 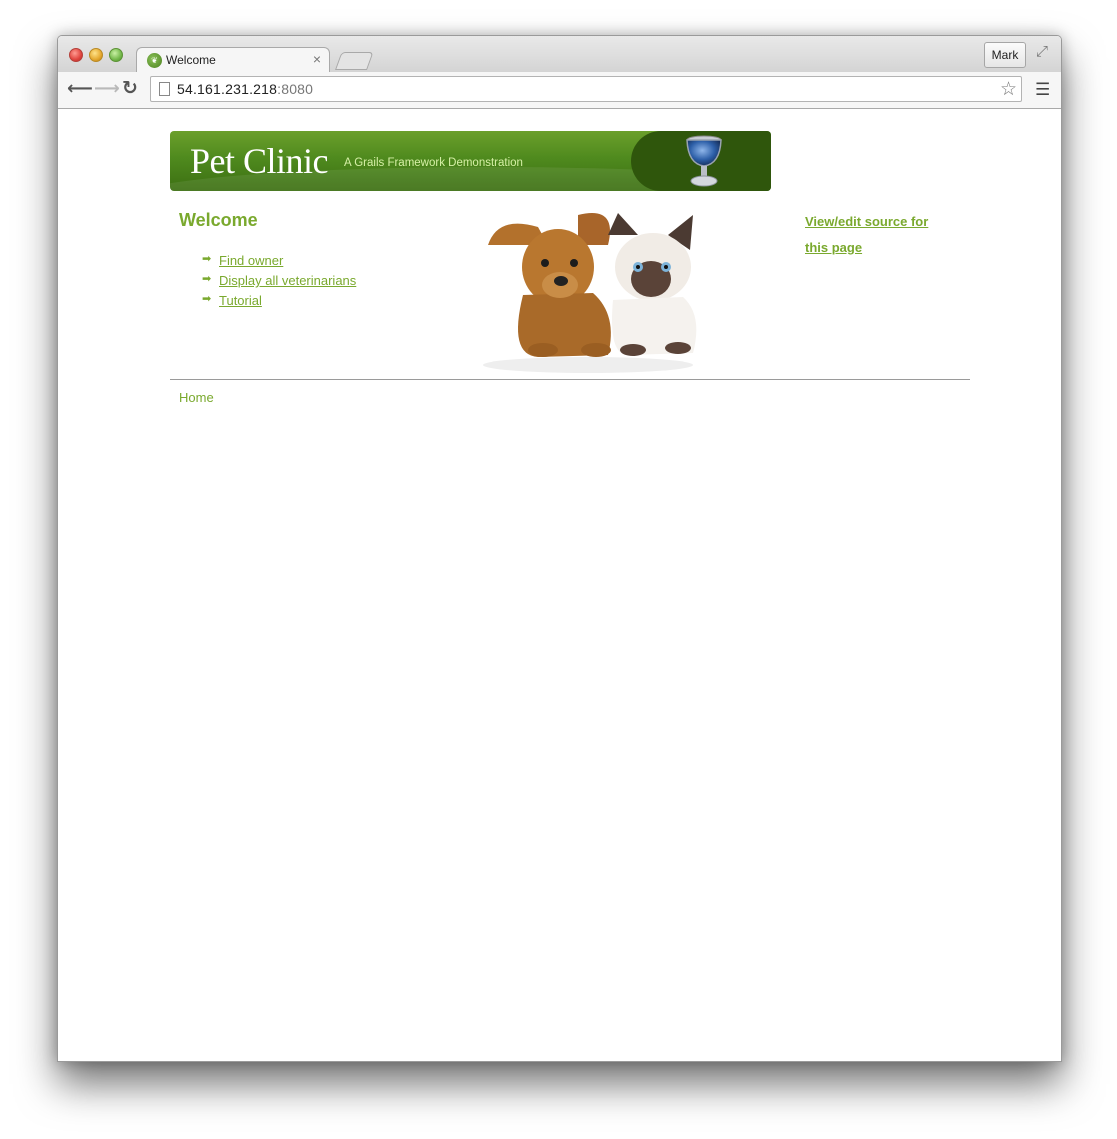 What do you see at coordinates (570, 379) in the screenshot?
I see `divider` at bounding box center [570, 379].